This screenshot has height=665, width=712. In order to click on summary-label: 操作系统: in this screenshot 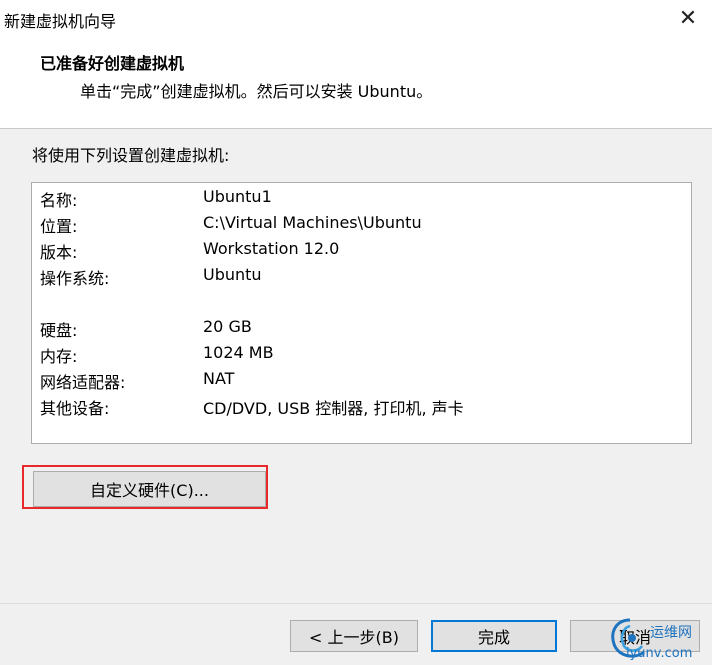, I will do `click(75, 278)`.